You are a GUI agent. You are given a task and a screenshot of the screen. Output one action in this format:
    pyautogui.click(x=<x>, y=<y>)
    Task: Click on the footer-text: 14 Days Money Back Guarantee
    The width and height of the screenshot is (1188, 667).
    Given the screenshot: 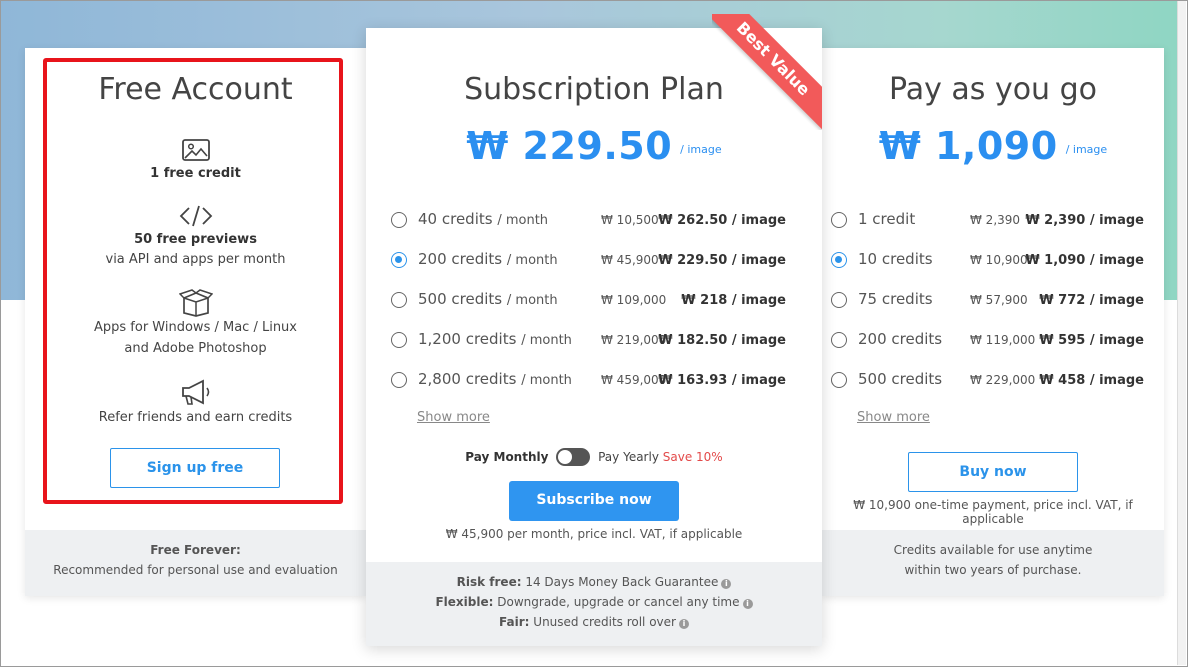 What is the action you would take?
    pyautogui.click(x=622, y=582)
    